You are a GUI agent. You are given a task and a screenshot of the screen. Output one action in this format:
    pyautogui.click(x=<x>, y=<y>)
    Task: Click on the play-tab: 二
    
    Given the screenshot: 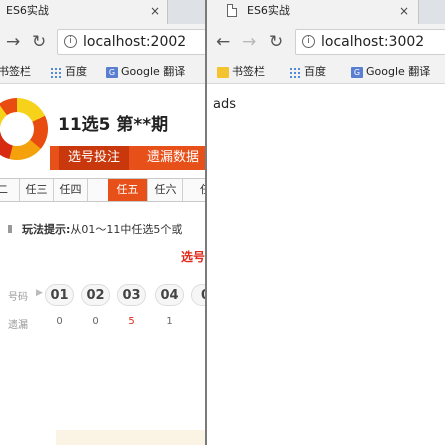 What is the action you would take?
    pyautogui.click(x=10, y=190)
    